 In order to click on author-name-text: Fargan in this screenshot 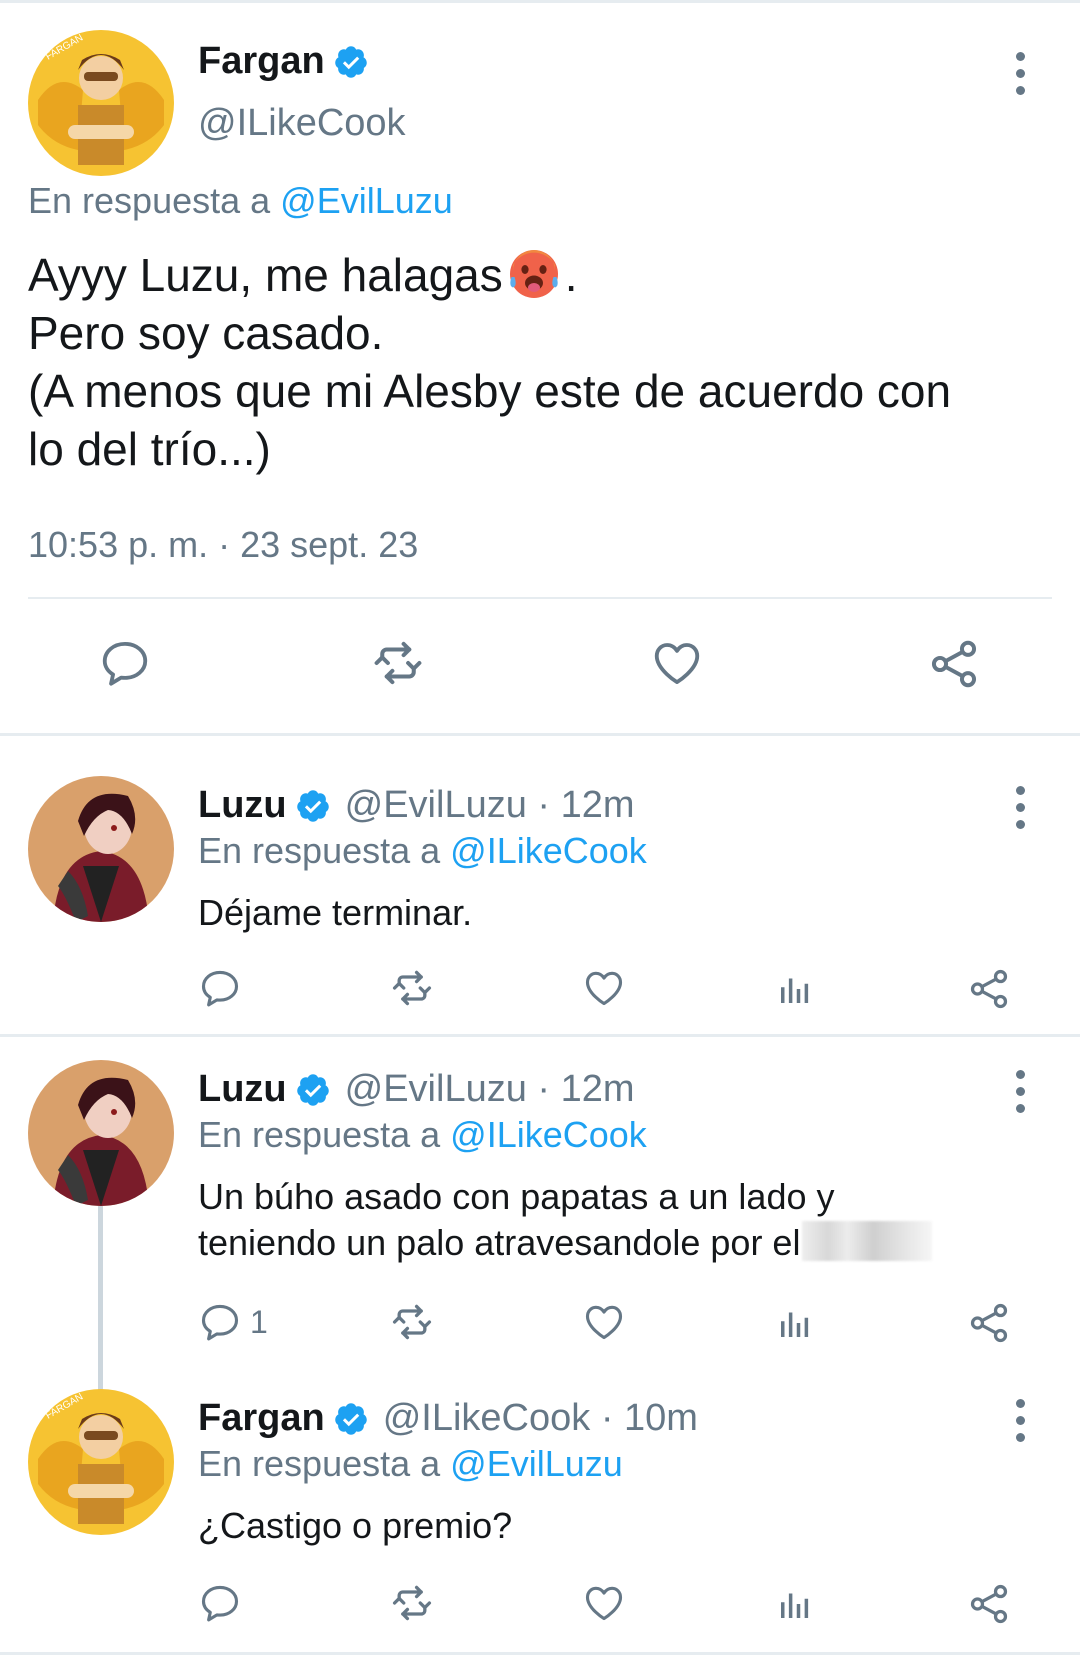, I will do `click(261, 61)`.